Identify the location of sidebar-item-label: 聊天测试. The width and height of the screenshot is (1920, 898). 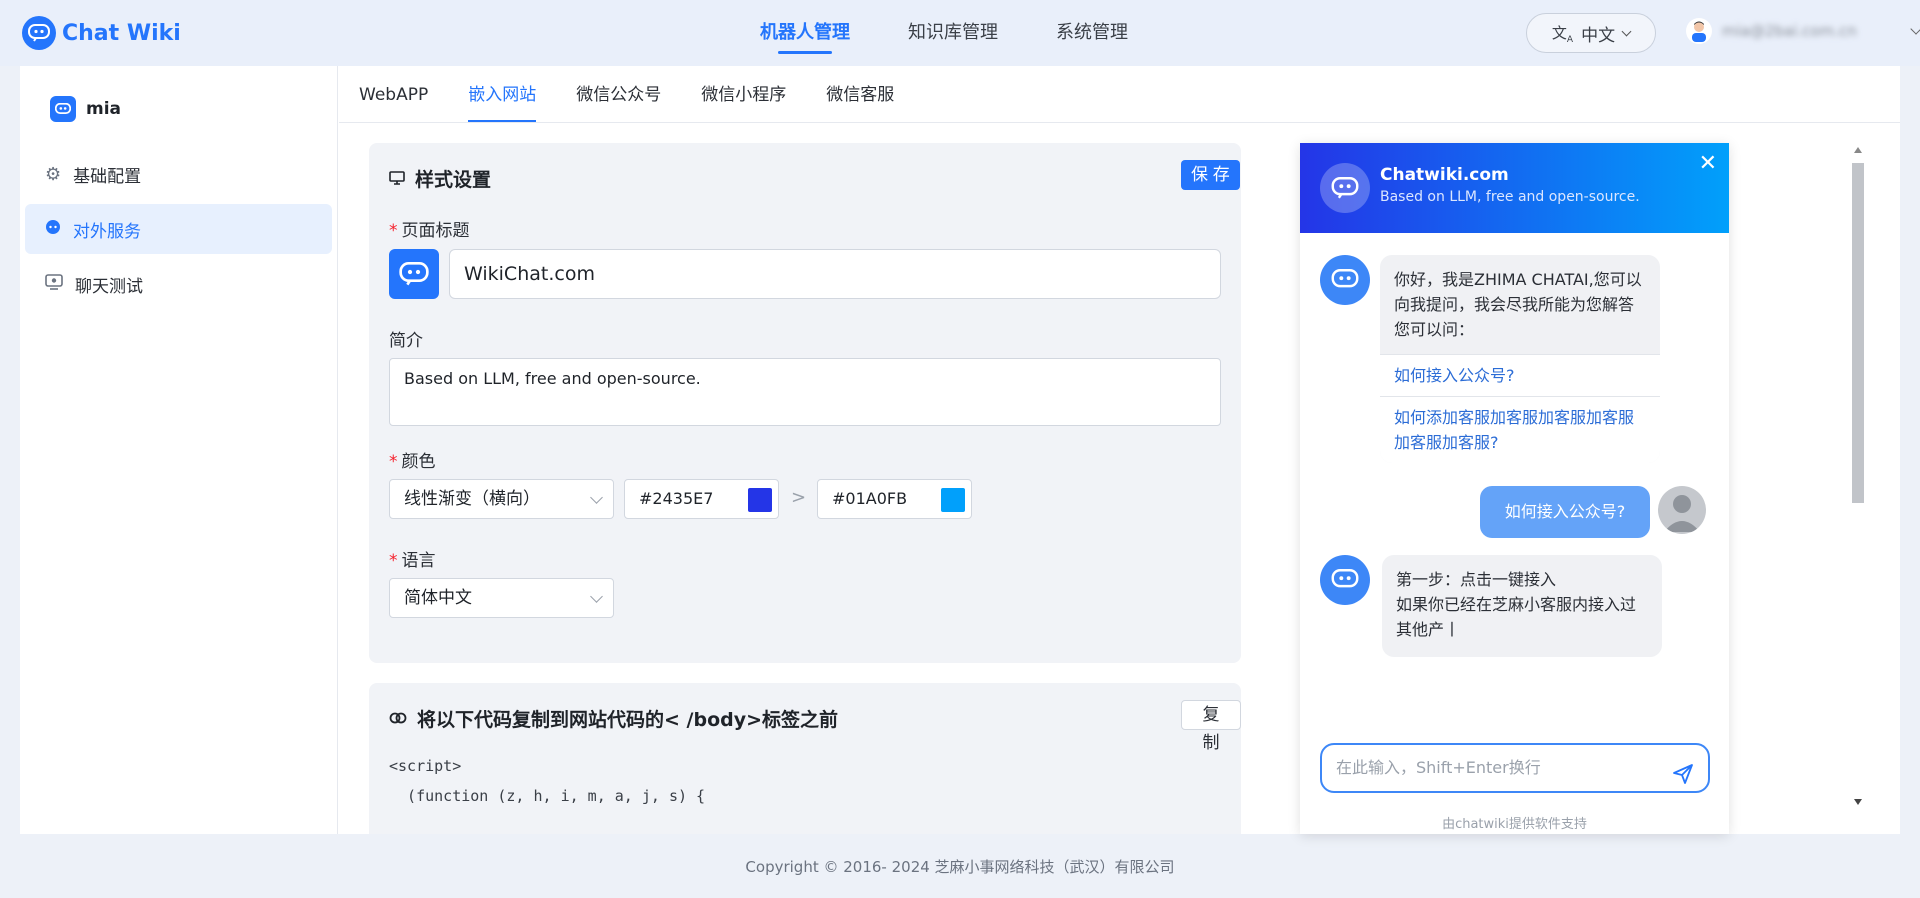
(109, 286).